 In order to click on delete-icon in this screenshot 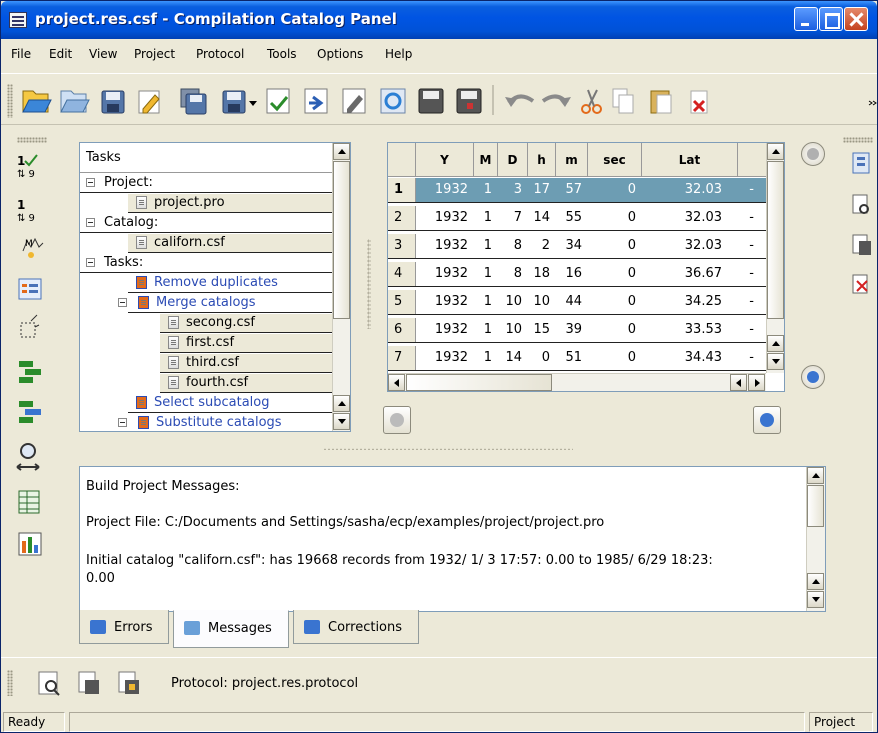, I will do `click(699, 102)`.